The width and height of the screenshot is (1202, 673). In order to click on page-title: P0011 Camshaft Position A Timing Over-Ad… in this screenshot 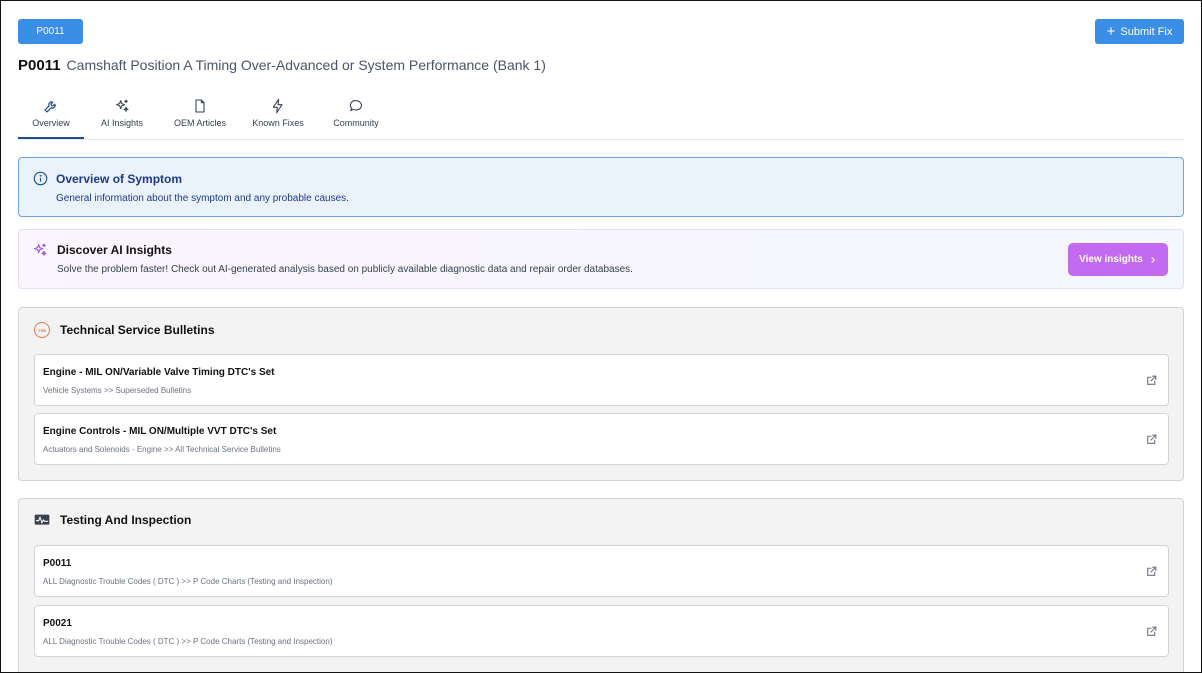, I will do `click(601, 67)`.